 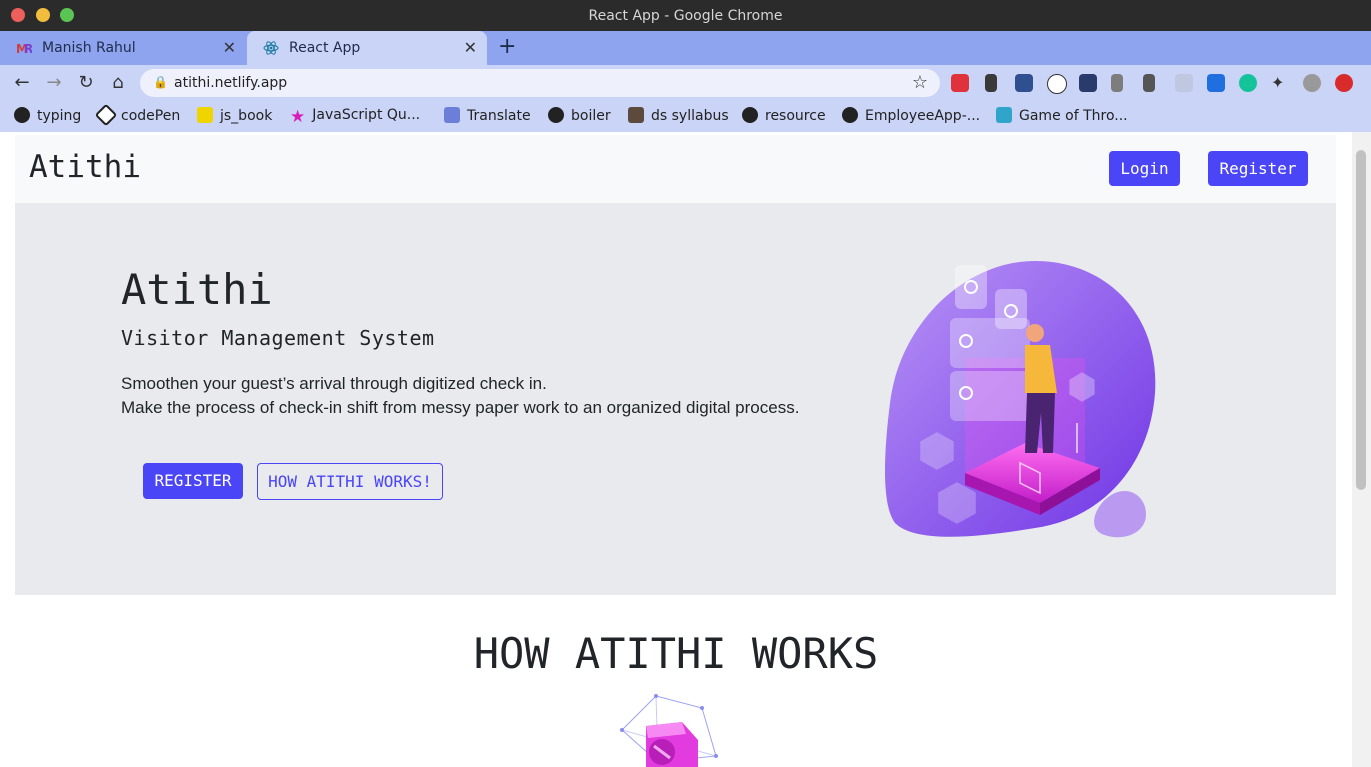 I want to click on window-titlebar: React App - Google Chrome, so click(x=685, y=15).